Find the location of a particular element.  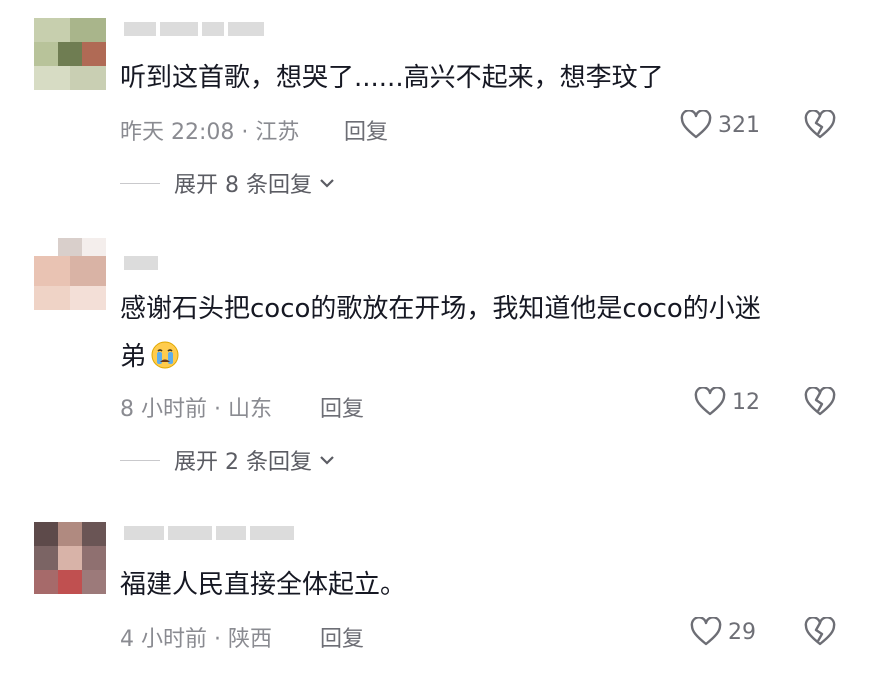

like-count: 321 is located at coordinates (739, 125).